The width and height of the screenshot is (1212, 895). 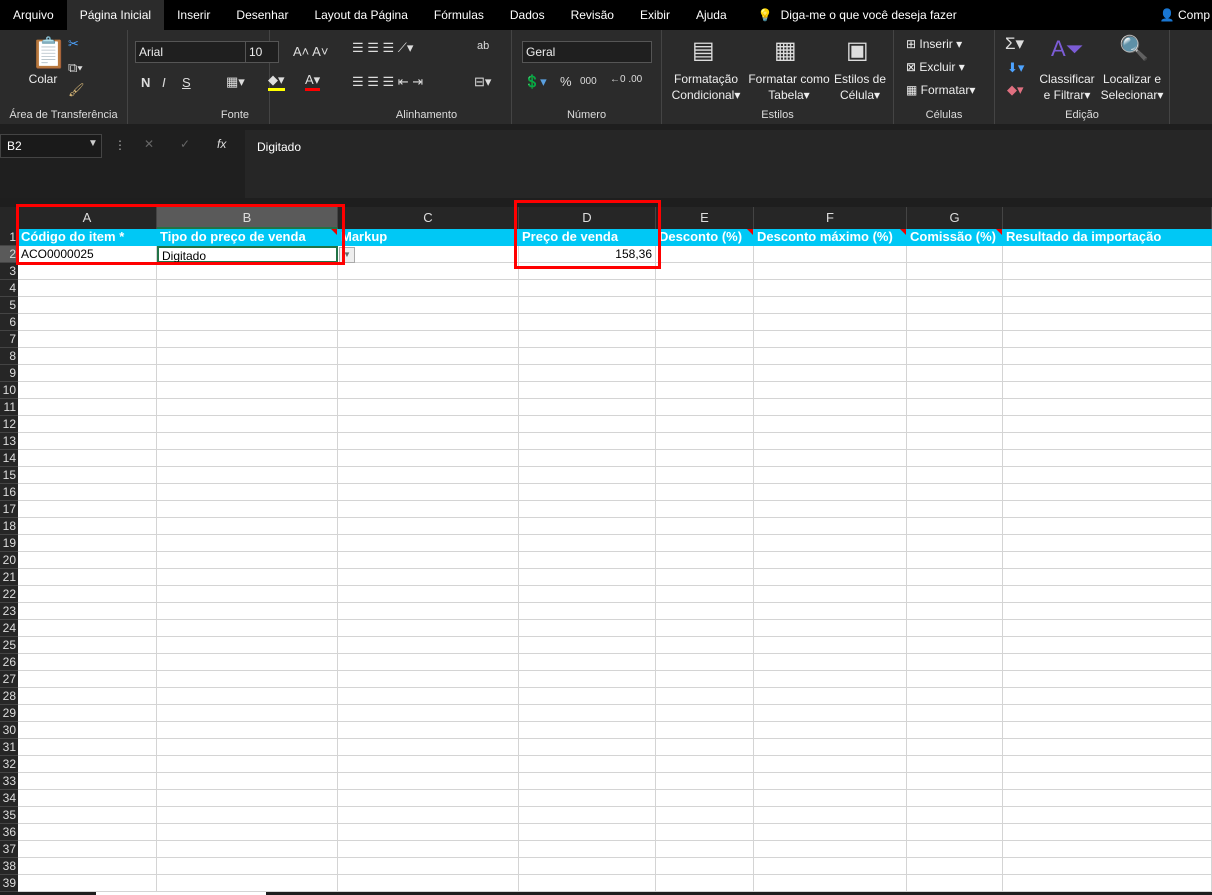 What do you see at coordinates (76, 90) in the screenshot?
I see `format-painter-icon: 🖌` at bounding box center [76, 90].